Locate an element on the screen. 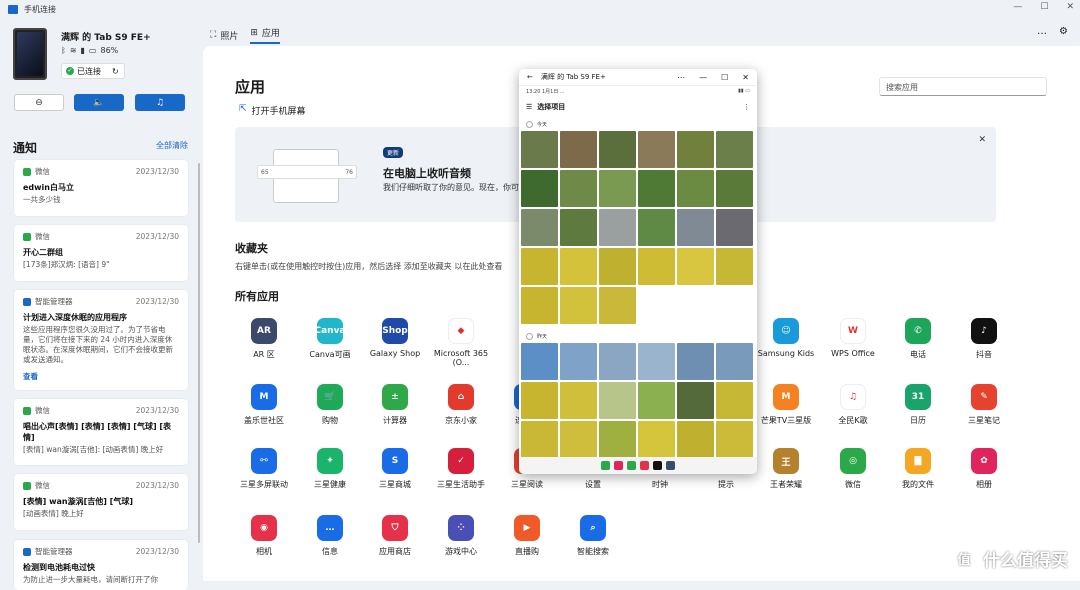 The width and height of the screenshot is (1080, 590). audio-button: 🔈 is located at coordinates (99, 102).